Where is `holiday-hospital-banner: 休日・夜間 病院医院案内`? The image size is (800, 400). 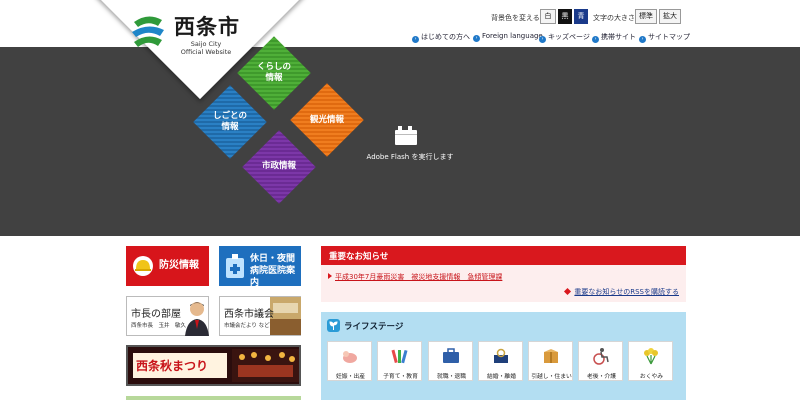 holiday-hospital-banner: 休日・夜間 病院医院案内 is located at coordinates (260, 267).